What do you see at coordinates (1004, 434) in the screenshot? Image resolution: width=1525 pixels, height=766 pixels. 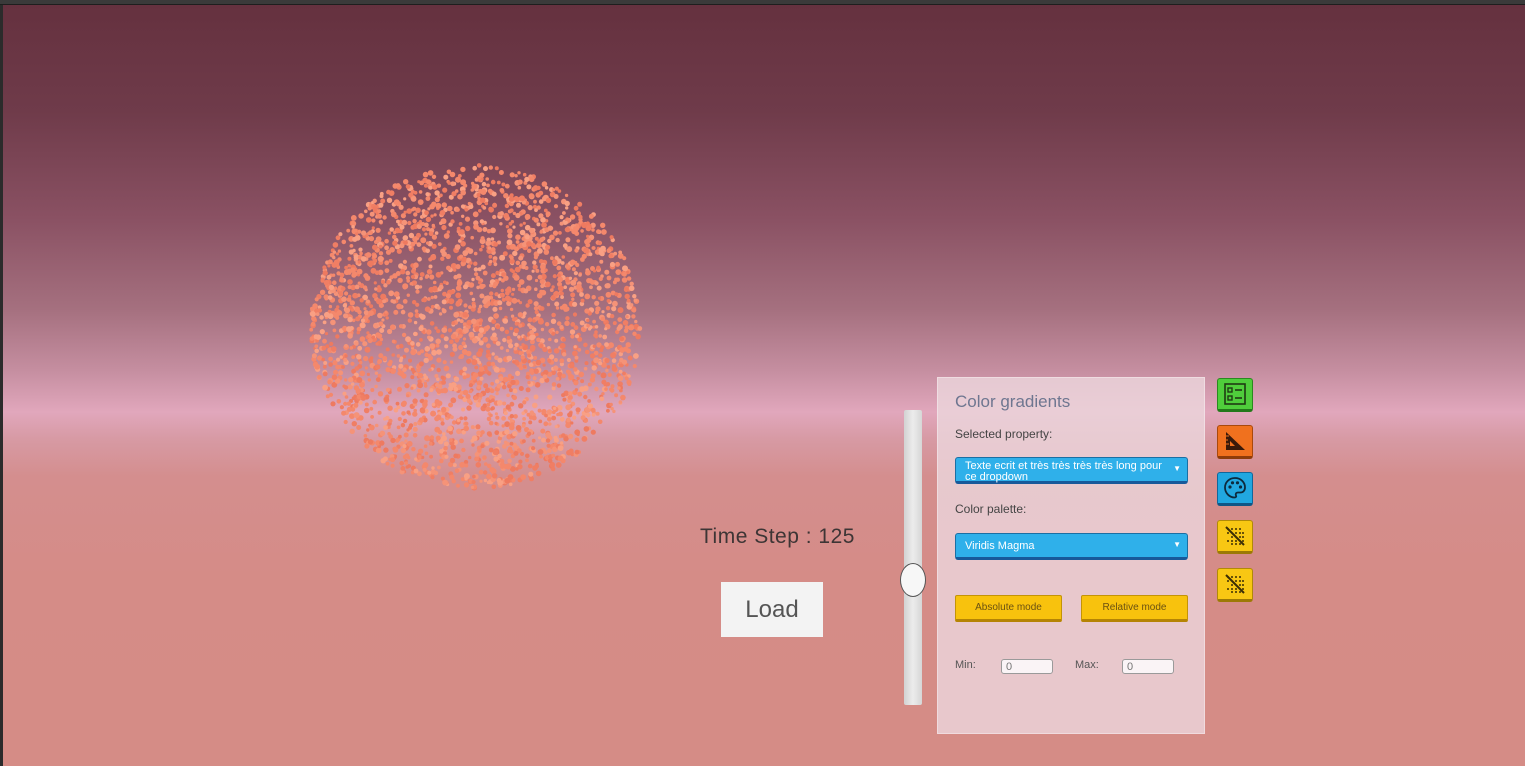 I see `selected-property-label: Selected property:` at bounding box center [1004, 434].